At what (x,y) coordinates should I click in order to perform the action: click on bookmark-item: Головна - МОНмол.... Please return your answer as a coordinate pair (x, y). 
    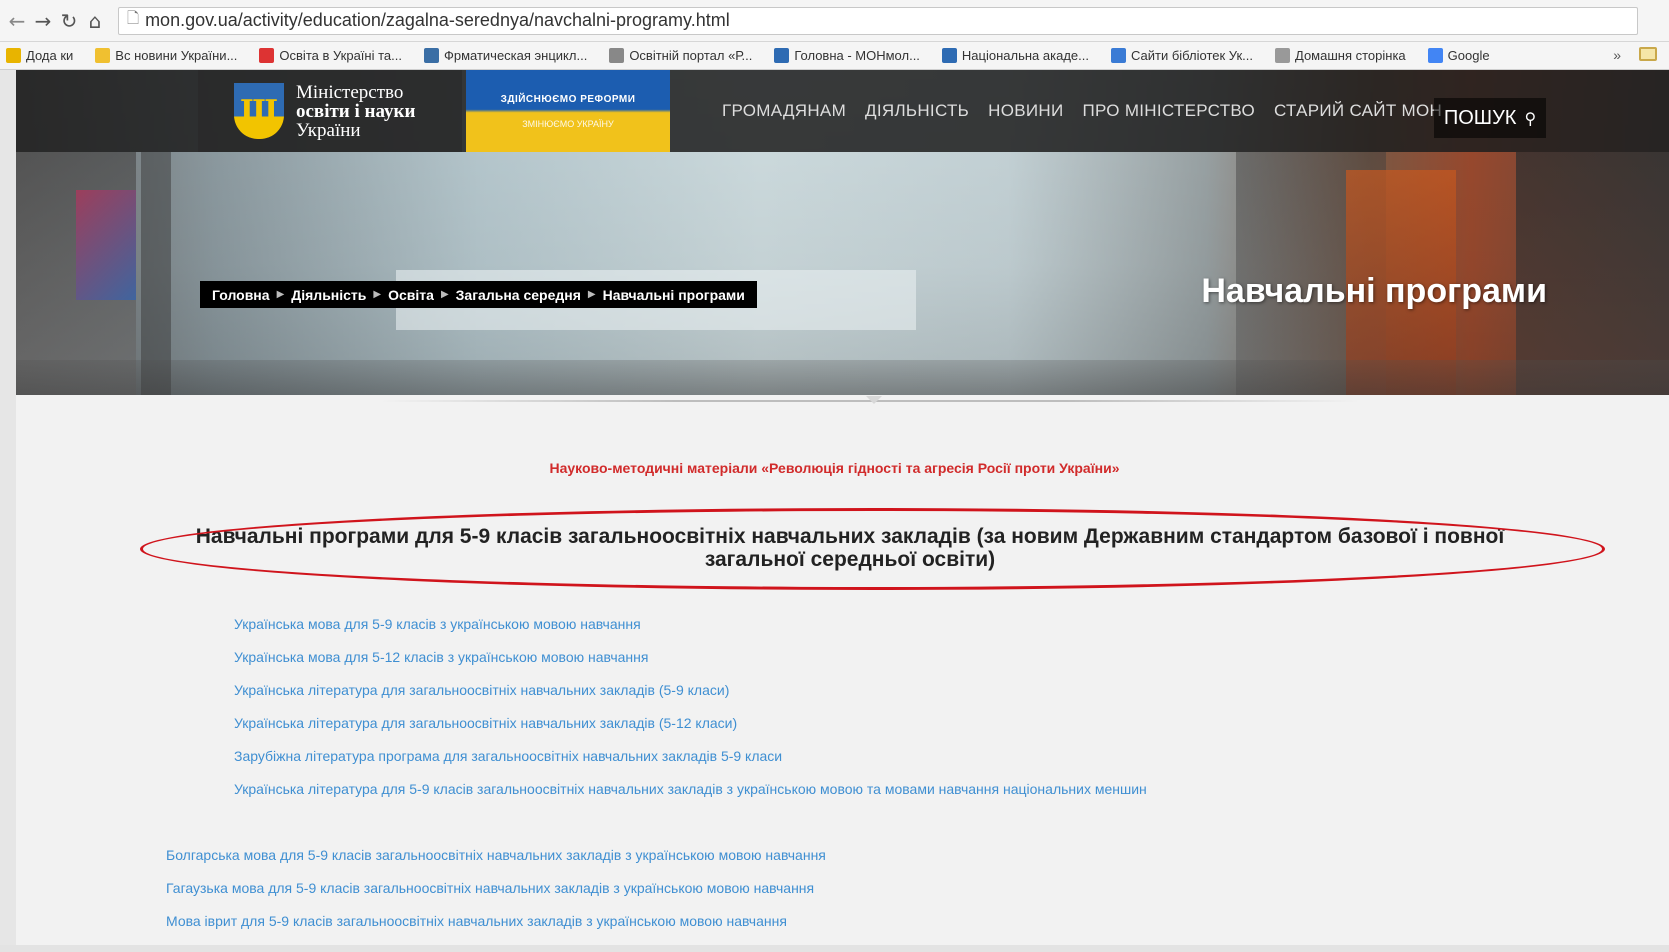
    Looking at the image, I should click on (847, 55).